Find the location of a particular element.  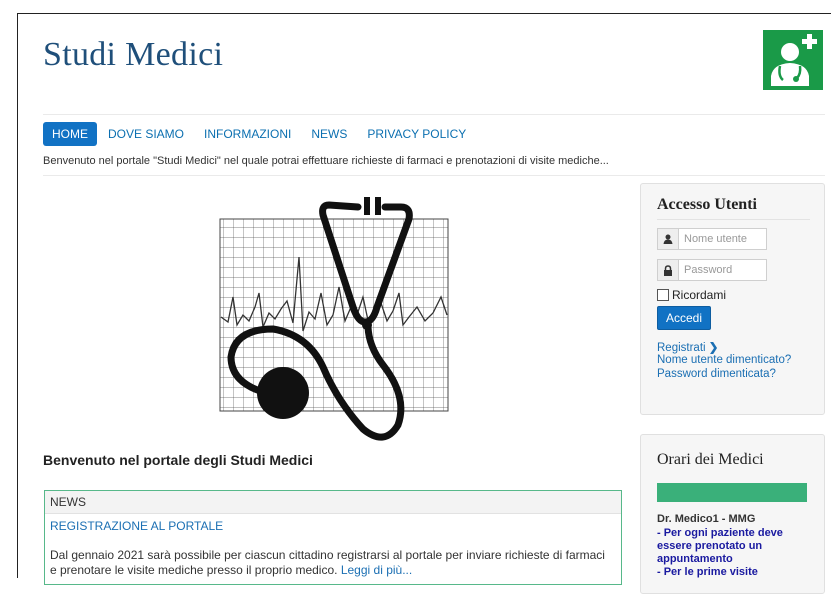

header-divider is located at coordinates (434, 114).